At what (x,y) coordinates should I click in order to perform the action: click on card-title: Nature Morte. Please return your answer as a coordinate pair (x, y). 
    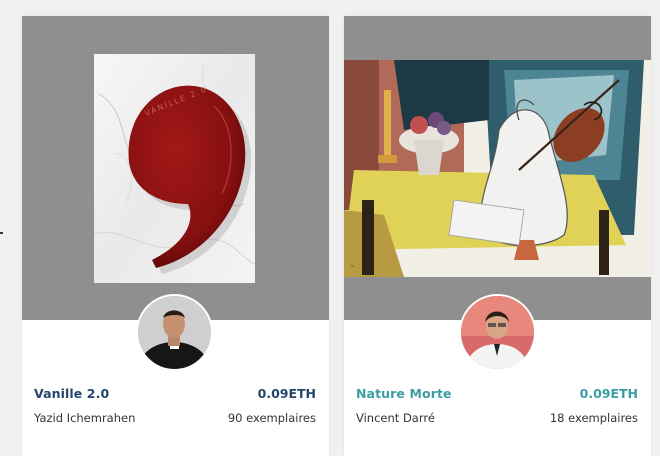
    Looking at the image, I should click on (404, 393).